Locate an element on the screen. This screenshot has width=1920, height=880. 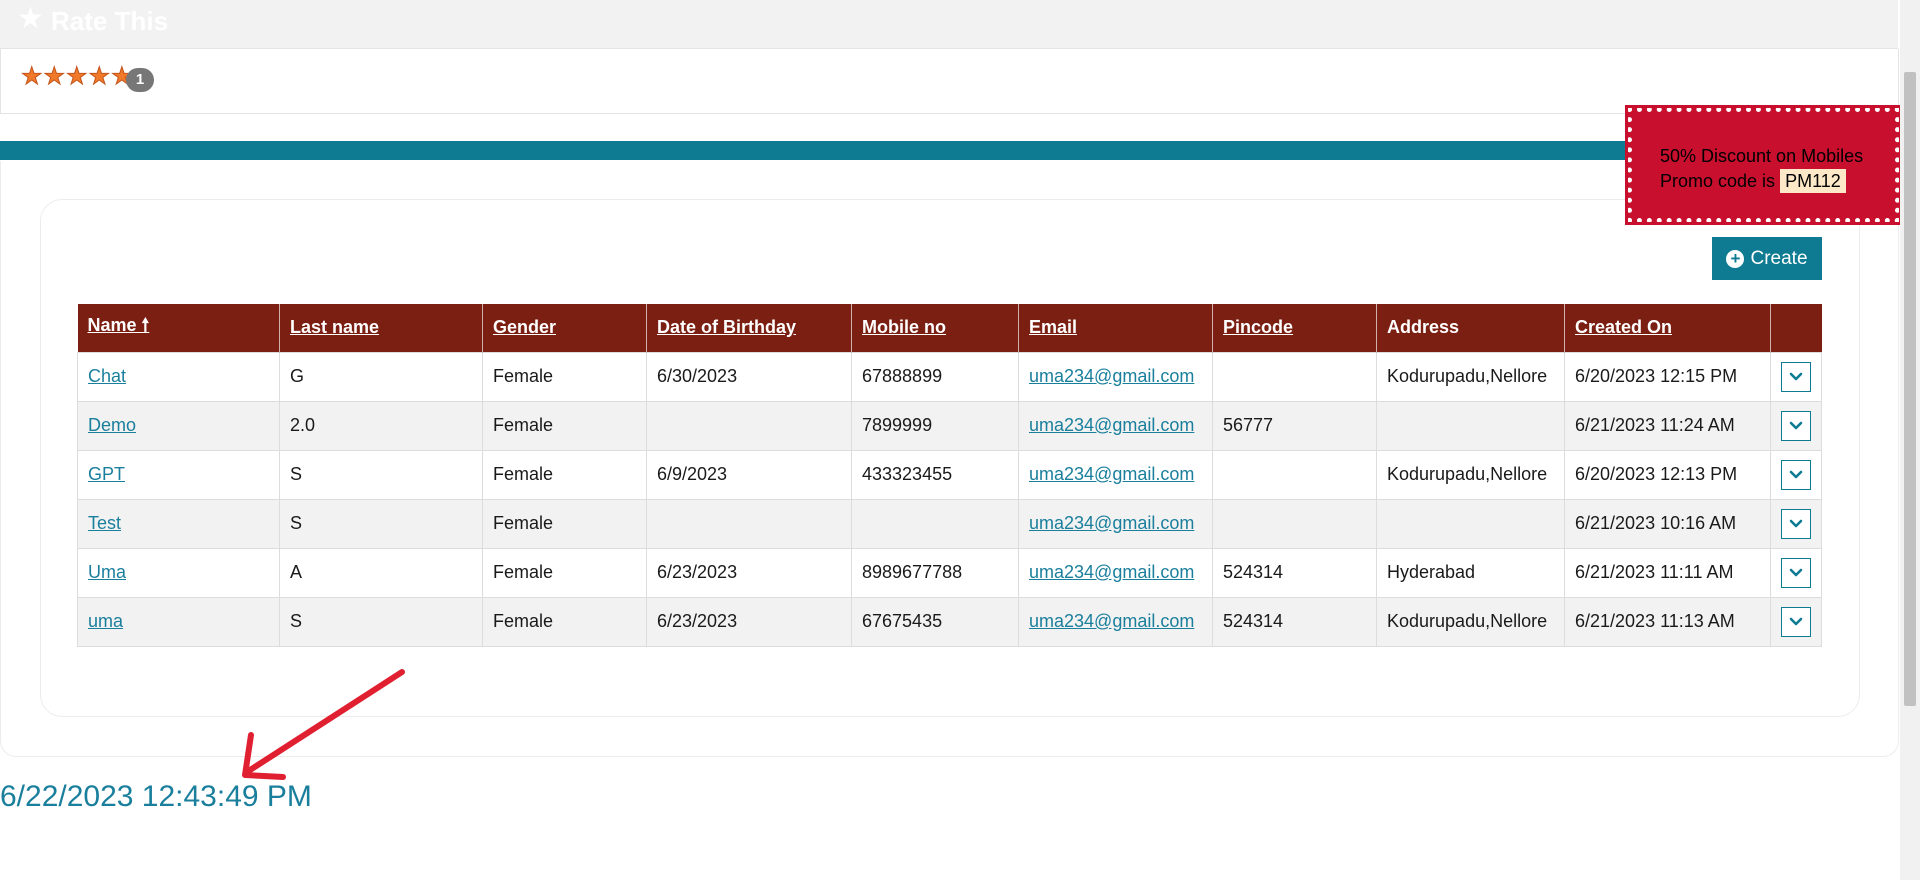
plus-circle-icon: + is located at coordinates (1735, 258).